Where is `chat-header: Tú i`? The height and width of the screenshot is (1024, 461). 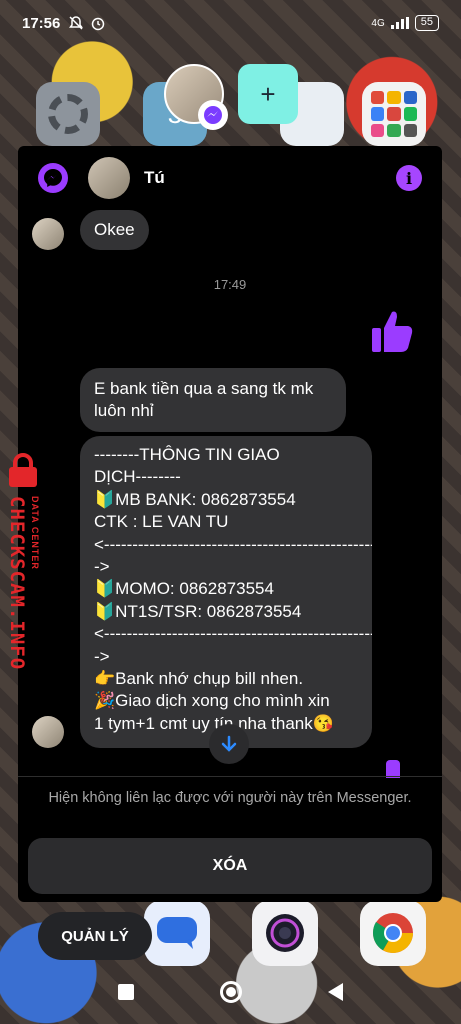
chat-header: Tú i is located at coordinates (230, 178).